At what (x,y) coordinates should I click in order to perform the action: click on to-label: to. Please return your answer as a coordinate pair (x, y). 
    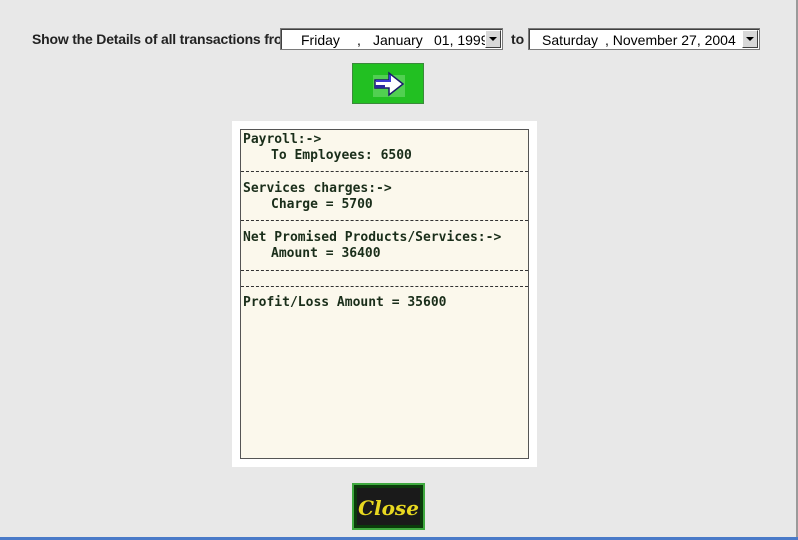
    Looking at the image, I should click on (518, 39).